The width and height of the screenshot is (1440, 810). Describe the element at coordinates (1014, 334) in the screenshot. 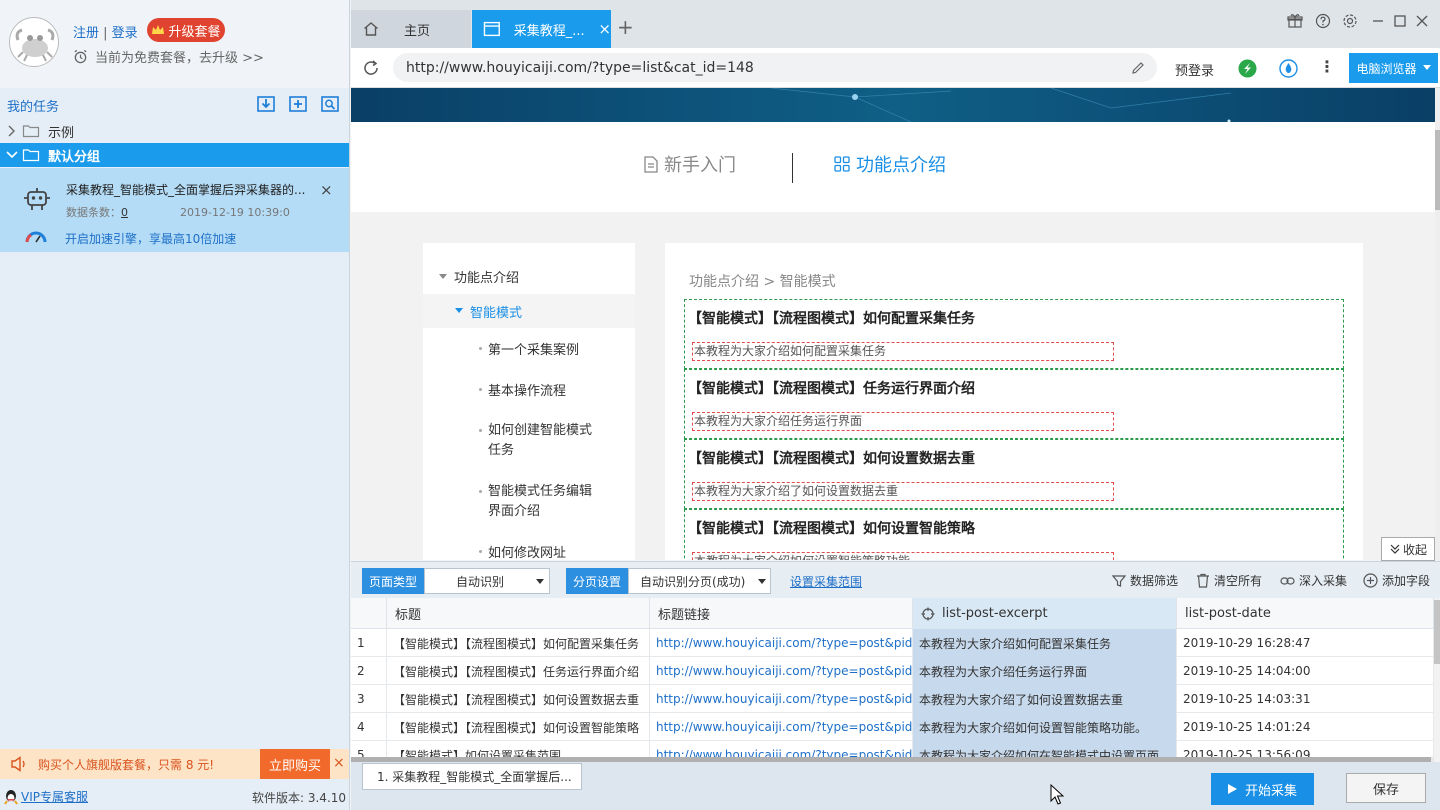

I see `article-item: 【智能模式】【流程图模式】如何配置采集任务 本教程为大家介绍如何配置采集任务` at that location.